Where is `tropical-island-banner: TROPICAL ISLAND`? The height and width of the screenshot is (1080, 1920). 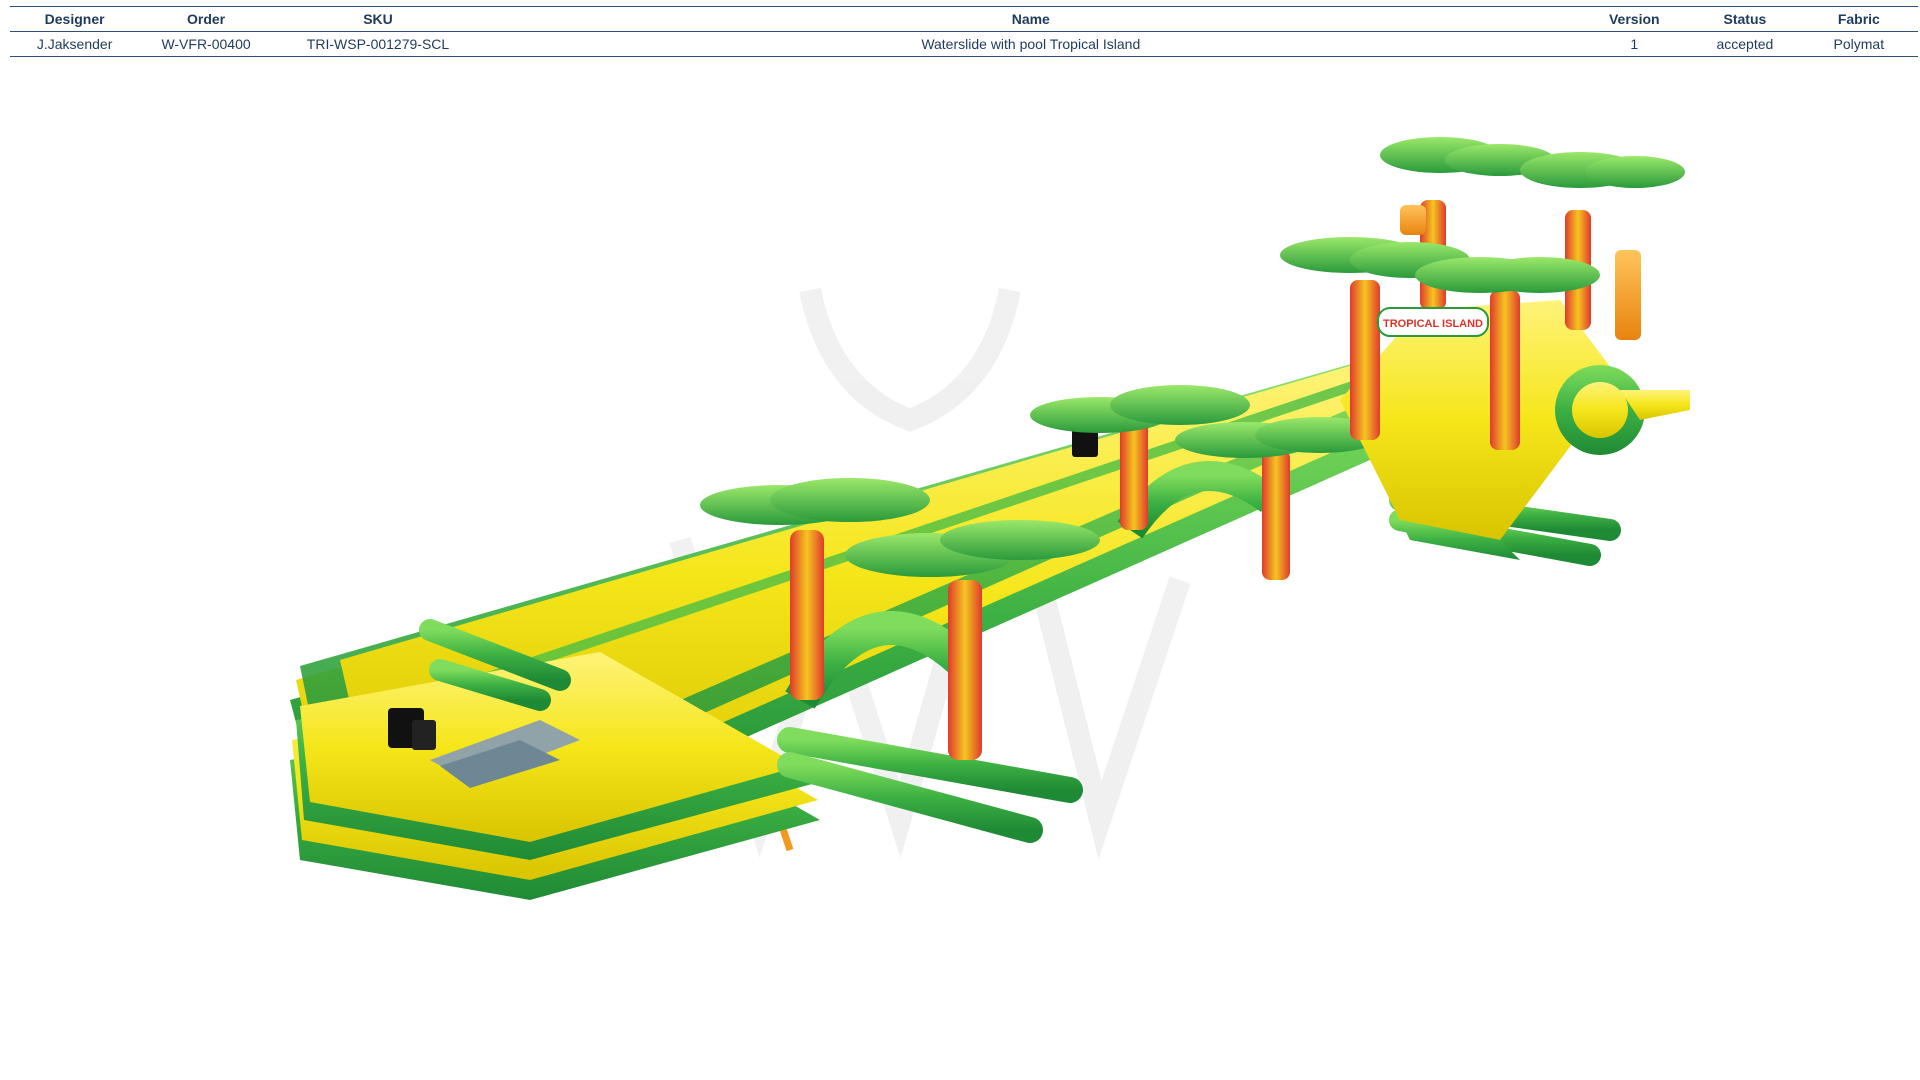
tropical-island-banner: TROPICAL ISLAND is located at coordinates (1433, 324).